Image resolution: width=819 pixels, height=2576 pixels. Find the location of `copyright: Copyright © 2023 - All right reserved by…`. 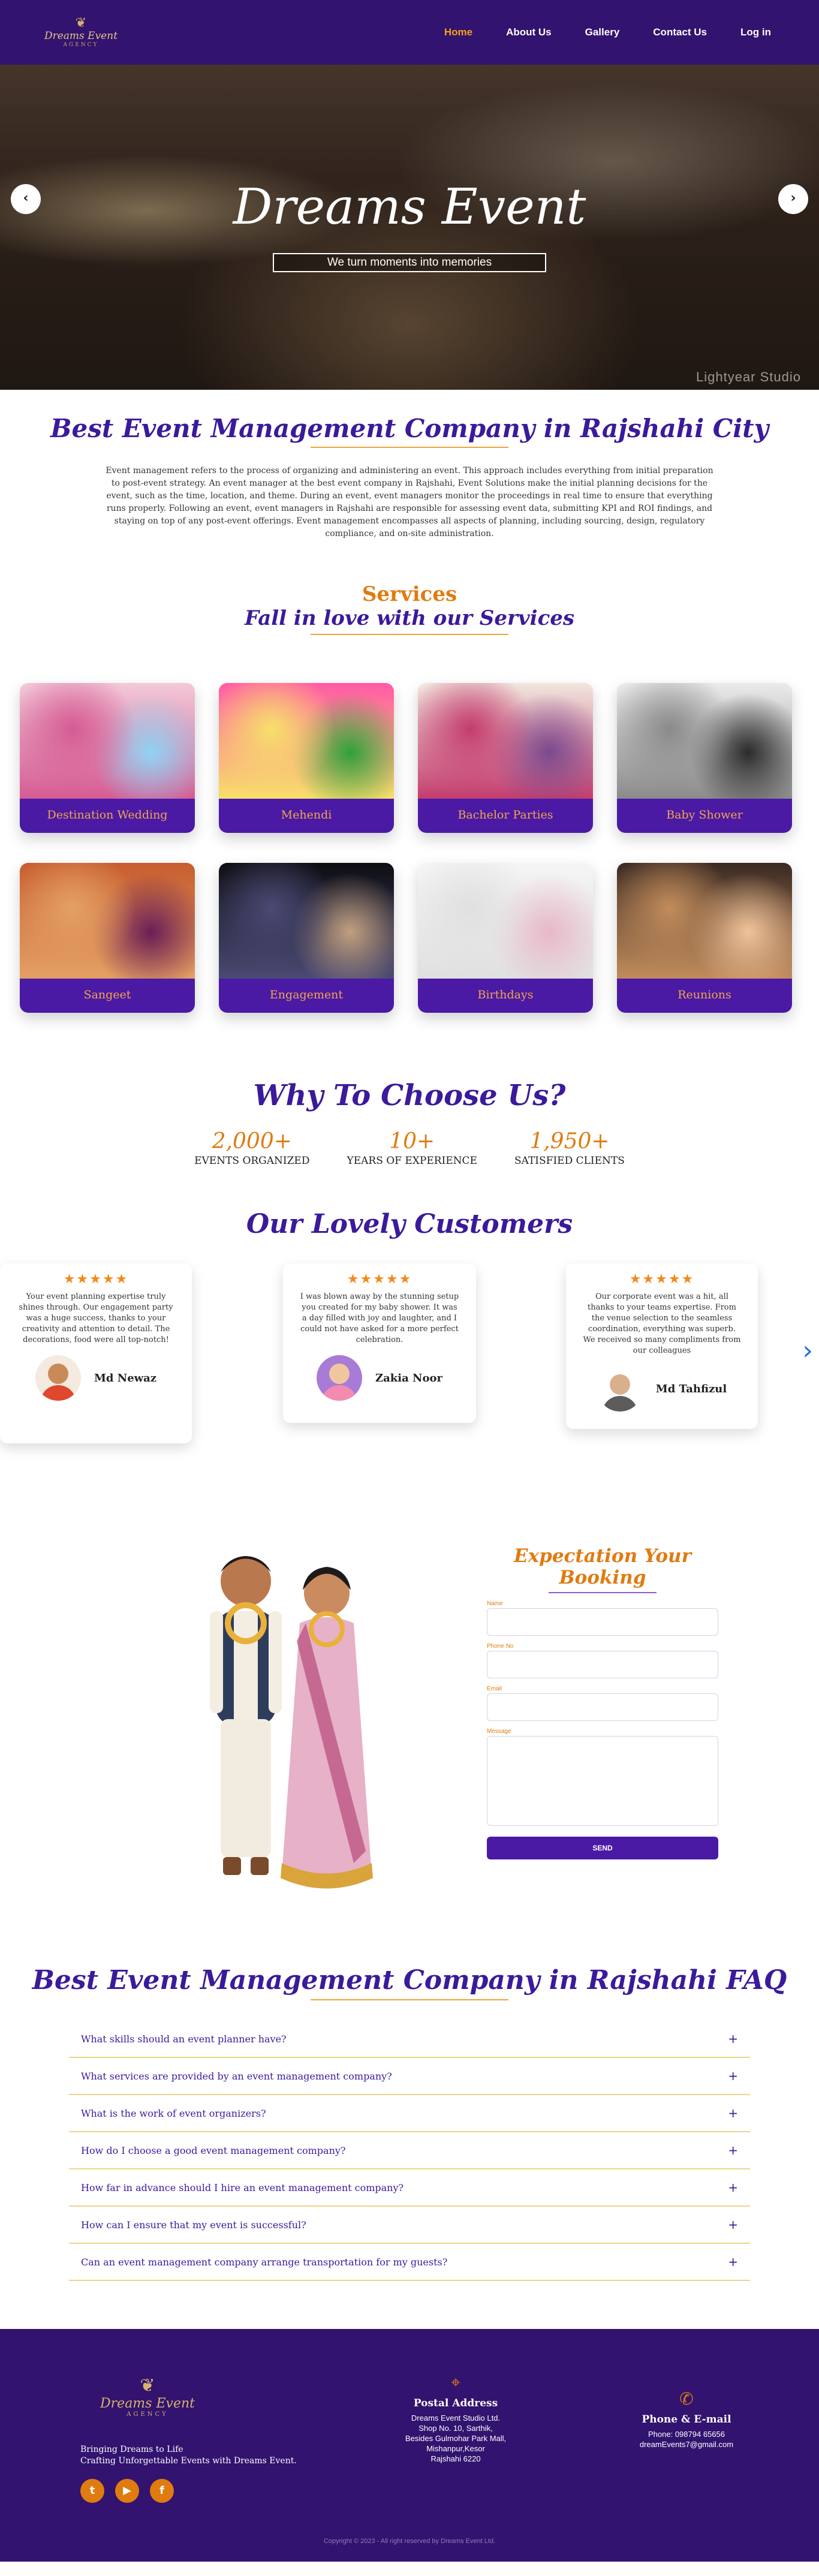

copyright: Copyright © 2023 - All right reserved by… is located at coordinates (409, 2541).